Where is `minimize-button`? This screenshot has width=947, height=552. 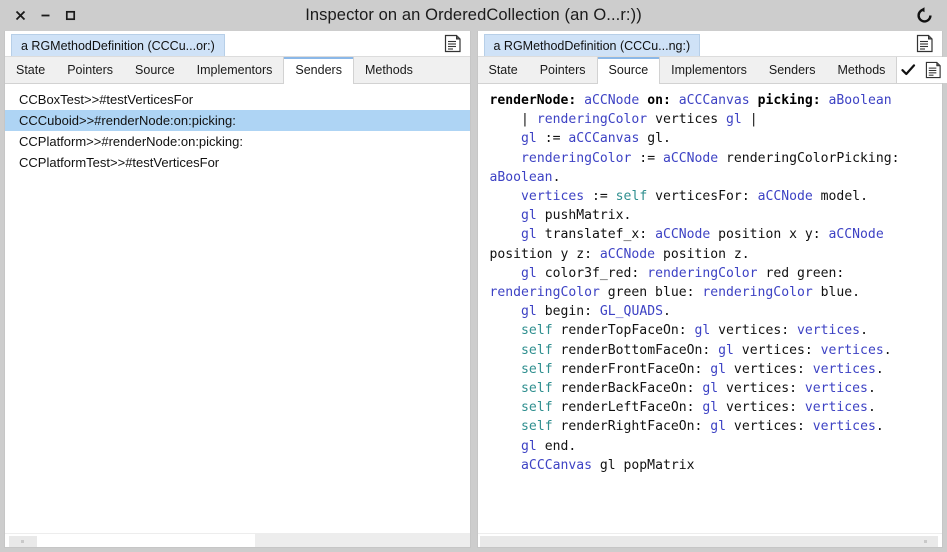 minimize-button is located at coordinates (45, 16).